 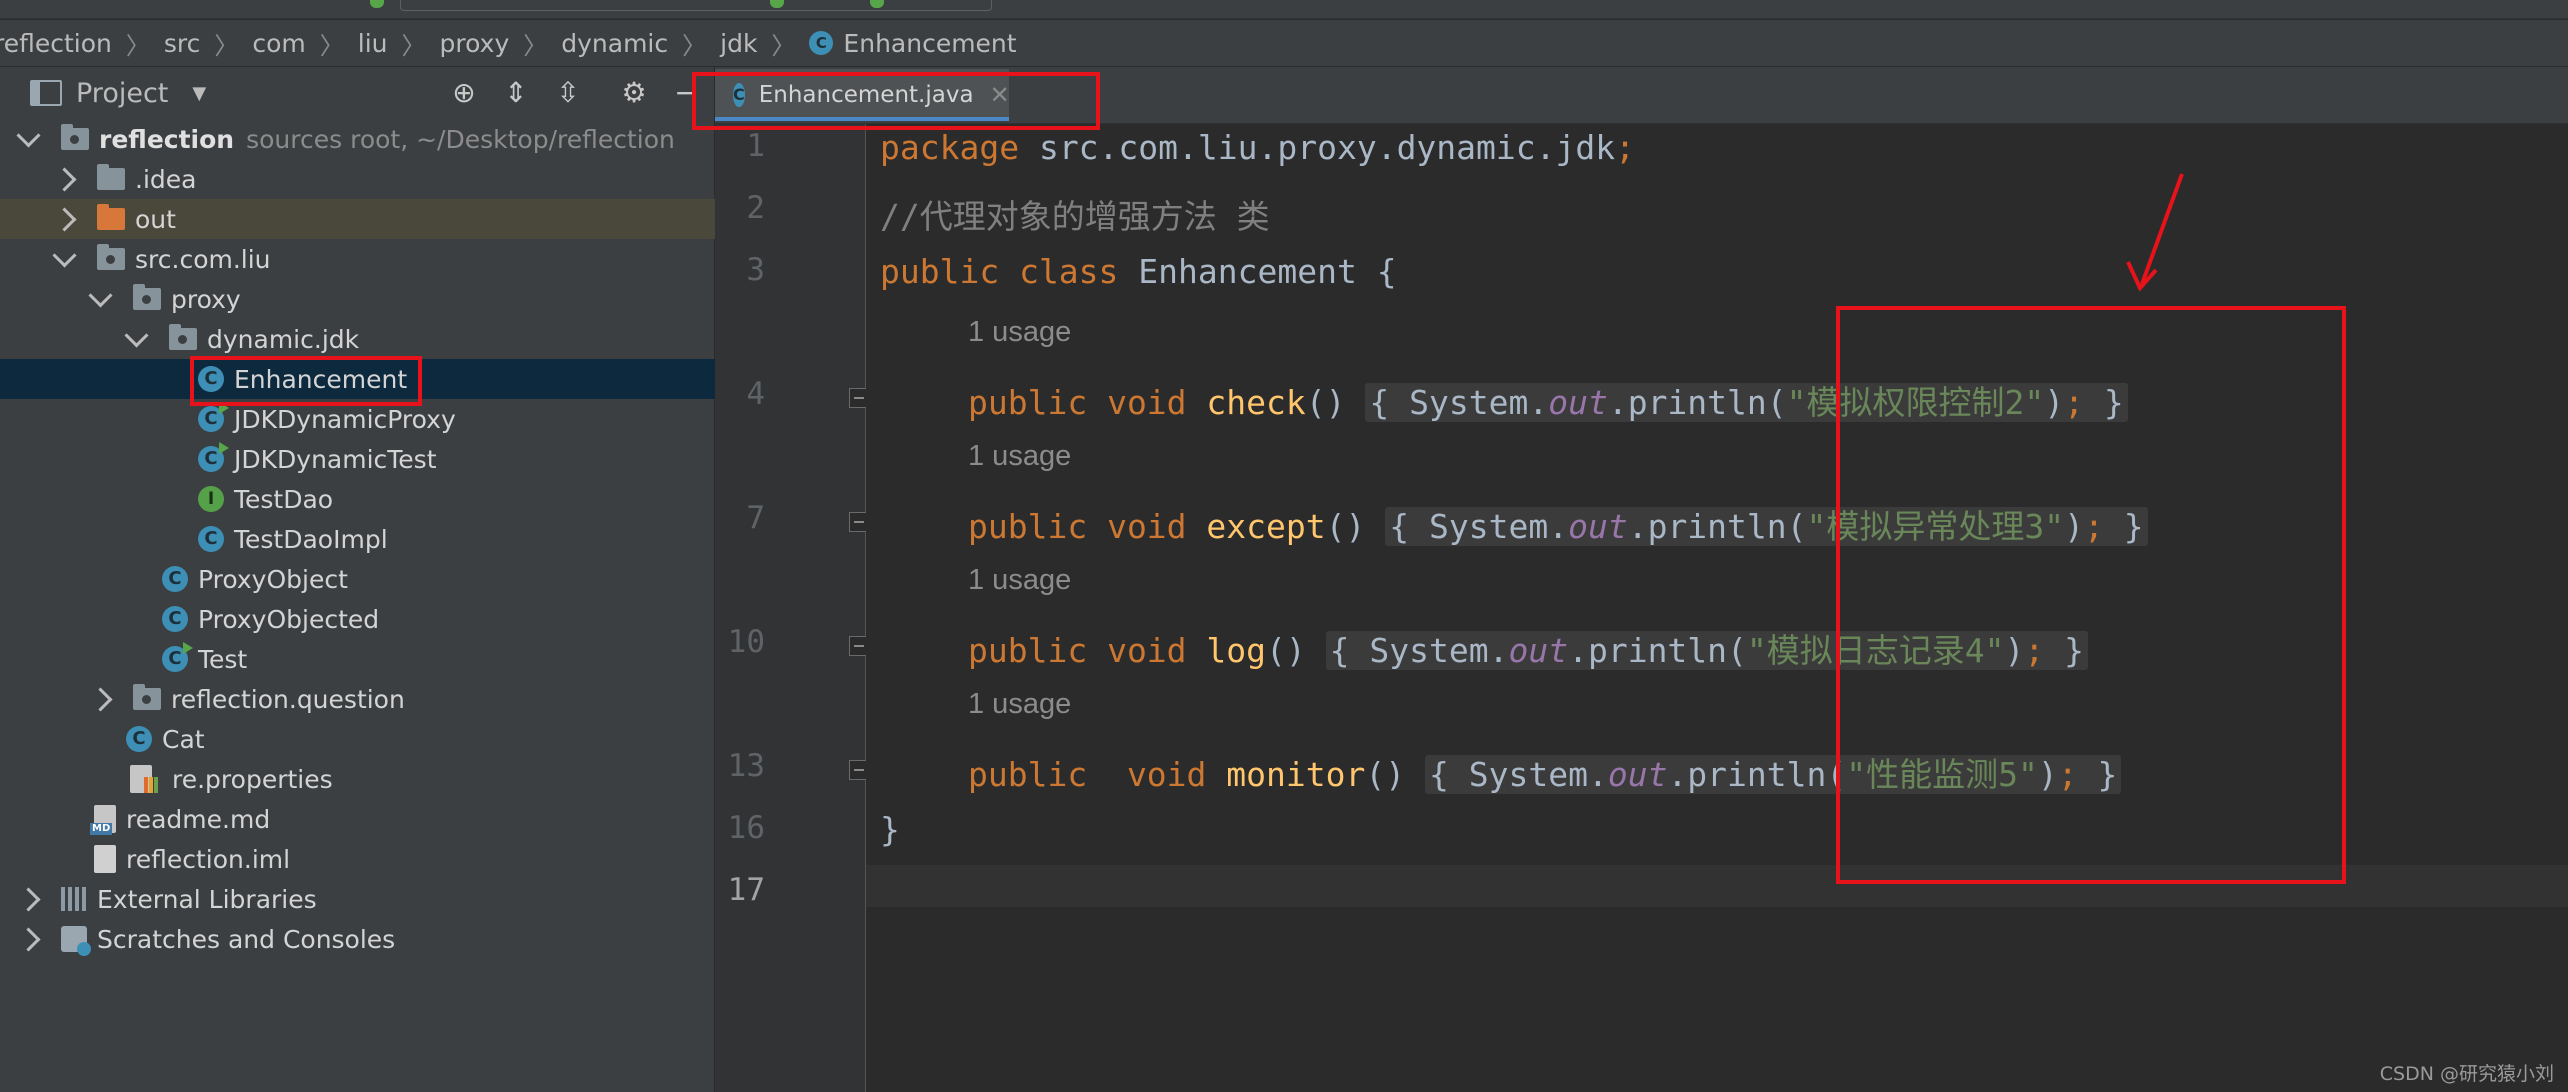 What do you see at coordinates (203, 259) in the screenshot?
I see `tree-item-label: src.com.liu` at bounding box center [203, 259].